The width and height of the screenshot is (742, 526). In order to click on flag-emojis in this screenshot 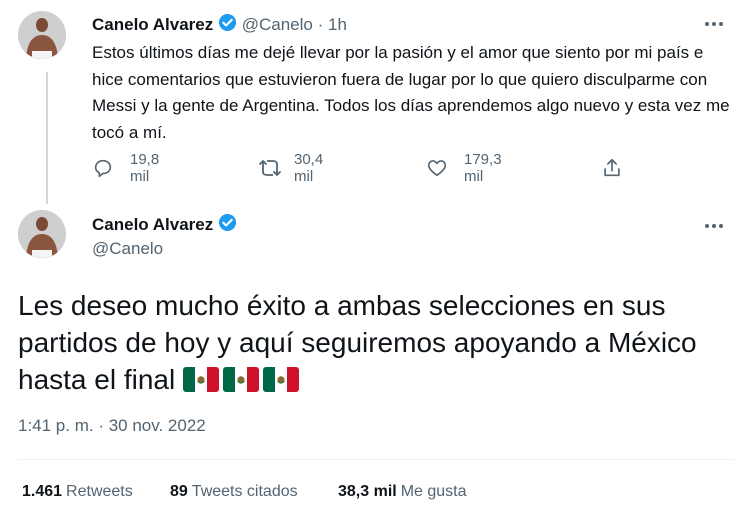, I will do `click(243, 379)`.